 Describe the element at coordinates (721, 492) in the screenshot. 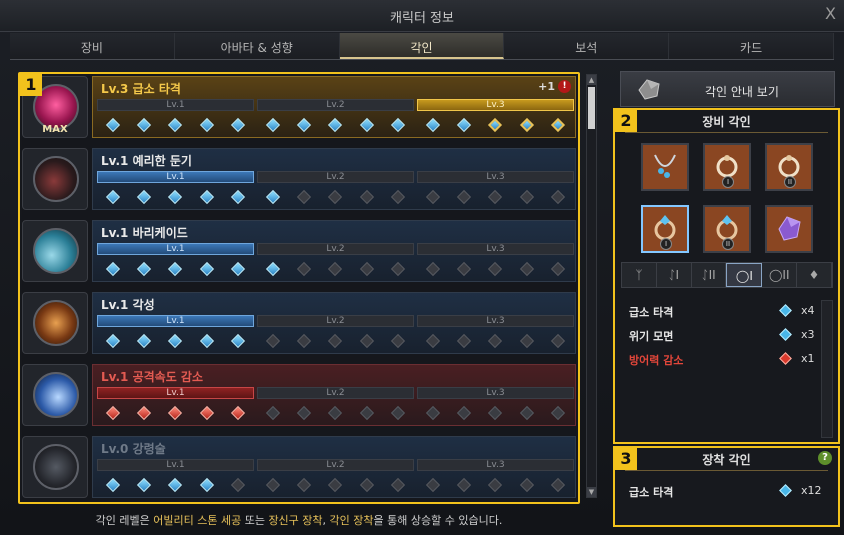

I see `equipped-effect-list: 급소 타격 x12` at that location.